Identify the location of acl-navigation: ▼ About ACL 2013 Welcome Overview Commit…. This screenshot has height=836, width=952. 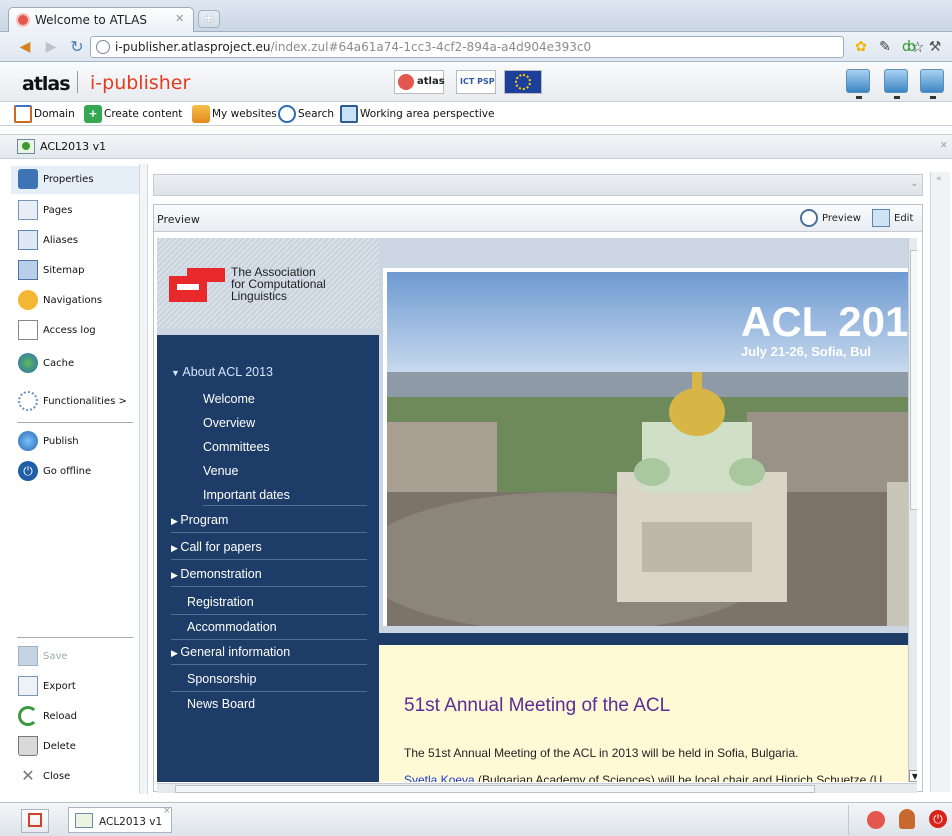
(268, 558).